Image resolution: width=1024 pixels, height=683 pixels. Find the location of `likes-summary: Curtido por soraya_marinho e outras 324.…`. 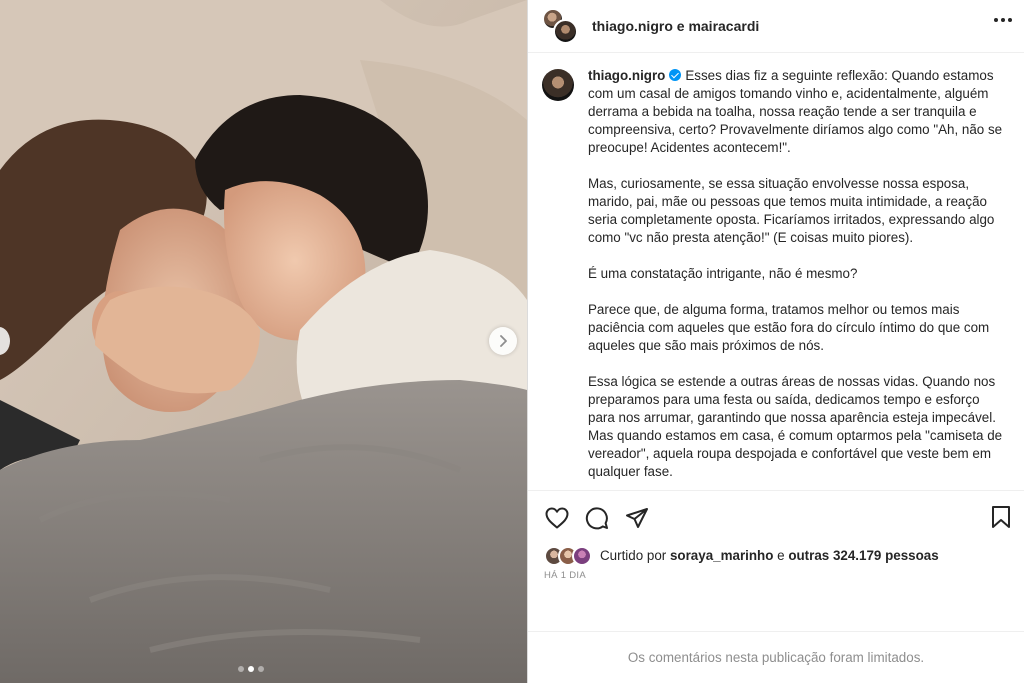

likes-summary: Curtido por soraya_marinho e outras 324.… is located at coordinates (777, 555).